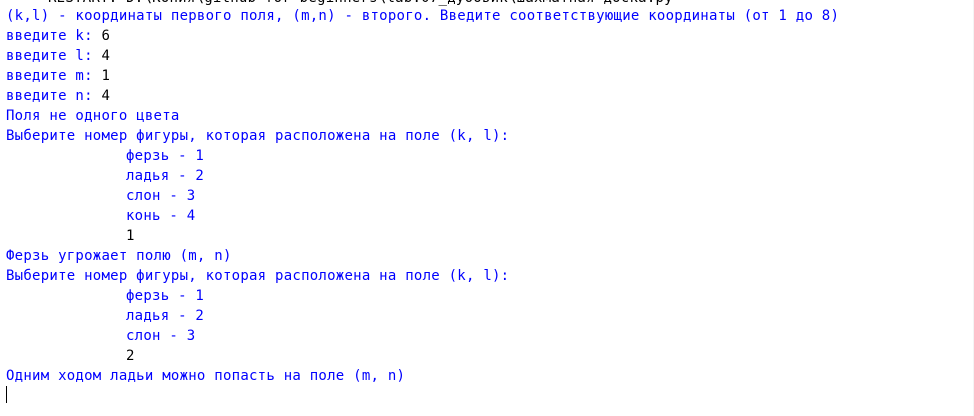 The height and width of the screenshot is (416, 974). What do you see at coordinates (54, 36) in the screenshot?
I see `prompt-text: введите k:` at bounding box center [54, 36].